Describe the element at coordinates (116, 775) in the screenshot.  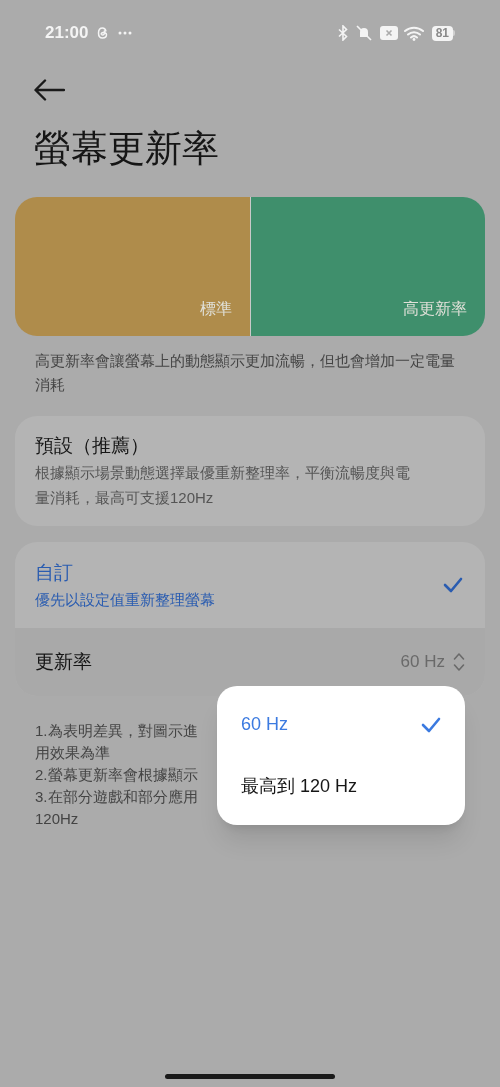
I see `note-text: 2.螢幕更新率會根據顯示` at that location.